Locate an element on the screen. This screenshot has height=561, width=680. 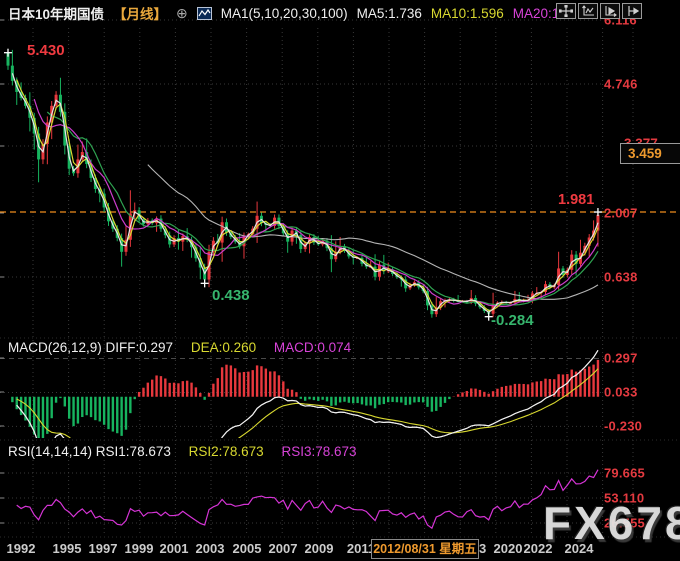
instrument-title: 日本10年期国债 is located at coordinates (56, 14).